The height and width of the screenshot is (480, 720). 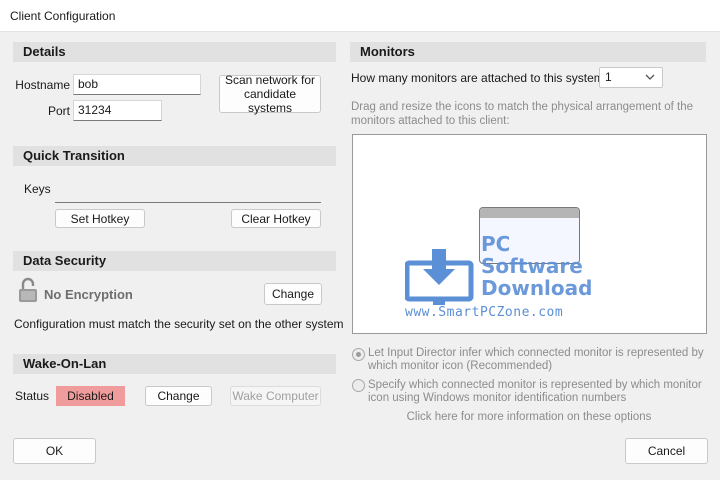 I want to click on monitors-header: Monitors, so click(x=528, y=52).